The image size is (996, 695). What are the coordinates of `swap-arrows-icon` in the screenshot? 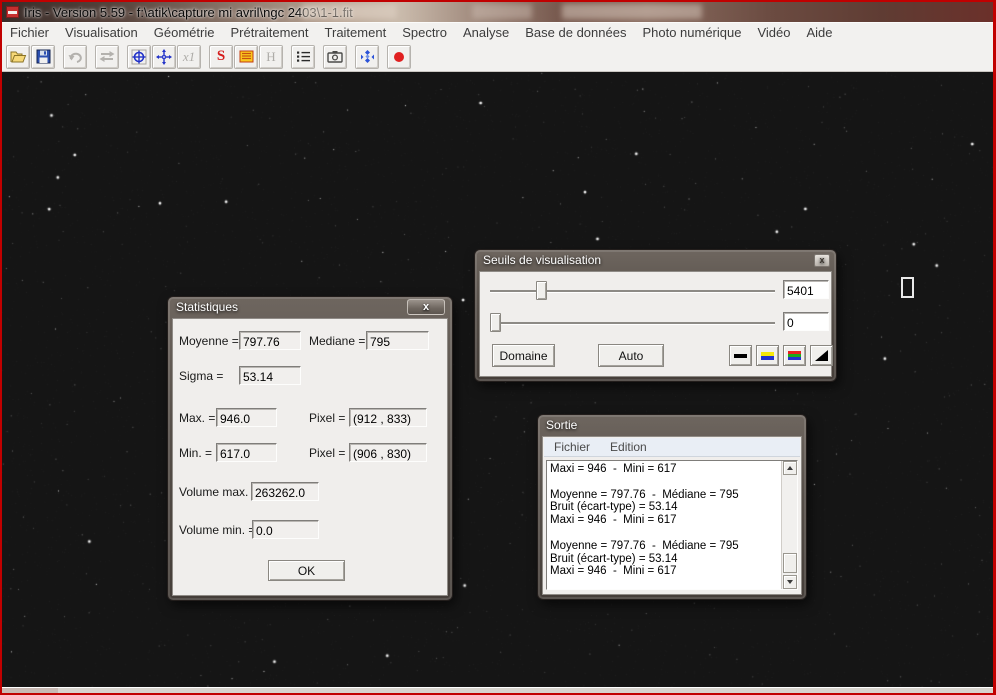 It's located at (107, 56).